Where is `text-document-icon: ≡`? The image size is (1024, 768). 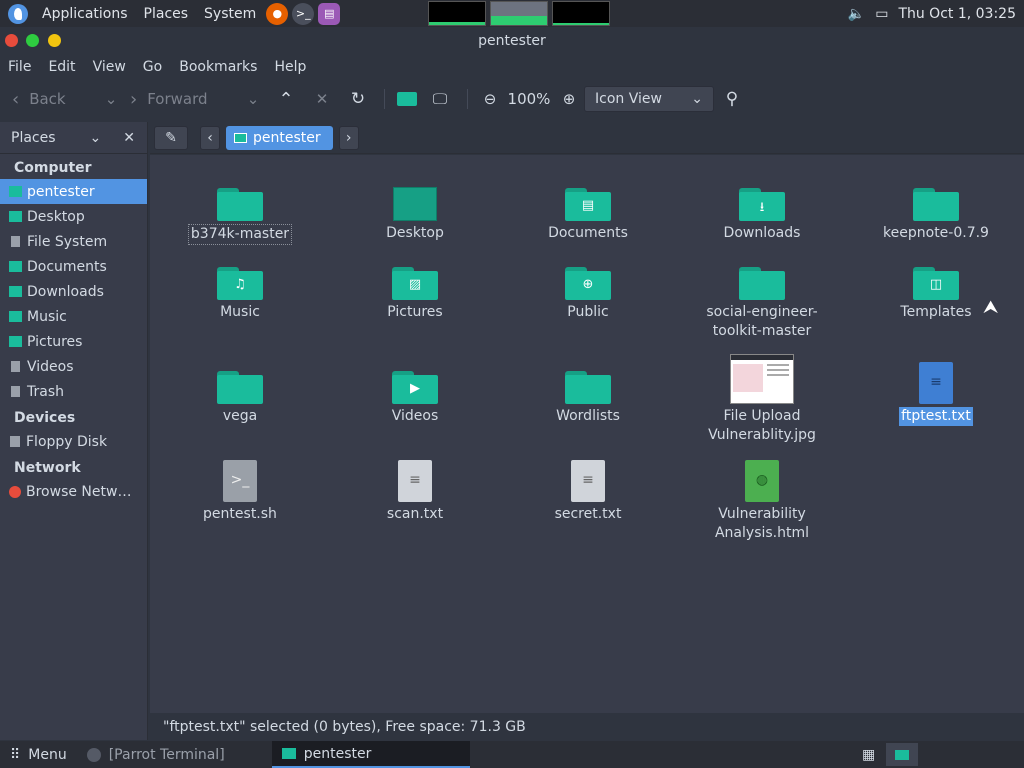
text-document-icon: ≡ is located at coordinates (936, 383).